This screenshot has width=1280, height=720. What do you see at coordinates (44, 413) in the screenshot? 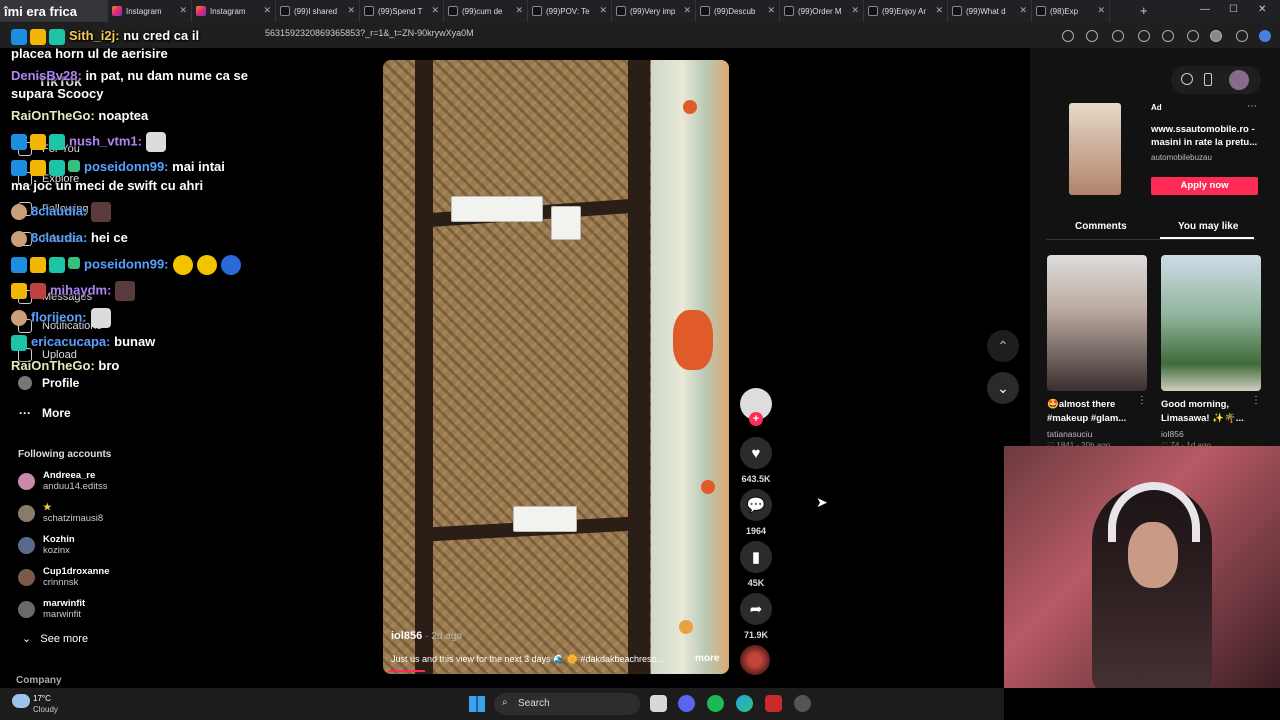
I see `nav-more: ··· More` at bounding box center [44, 413].